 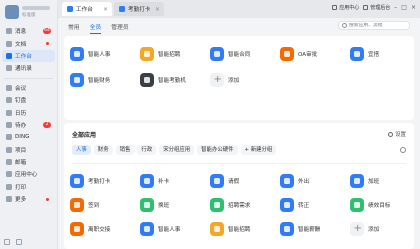 What do you see at coordinates (28, 68) in the screenshot?
I see `sidebar-item: 通讯录` at bounding box center [28, 68].